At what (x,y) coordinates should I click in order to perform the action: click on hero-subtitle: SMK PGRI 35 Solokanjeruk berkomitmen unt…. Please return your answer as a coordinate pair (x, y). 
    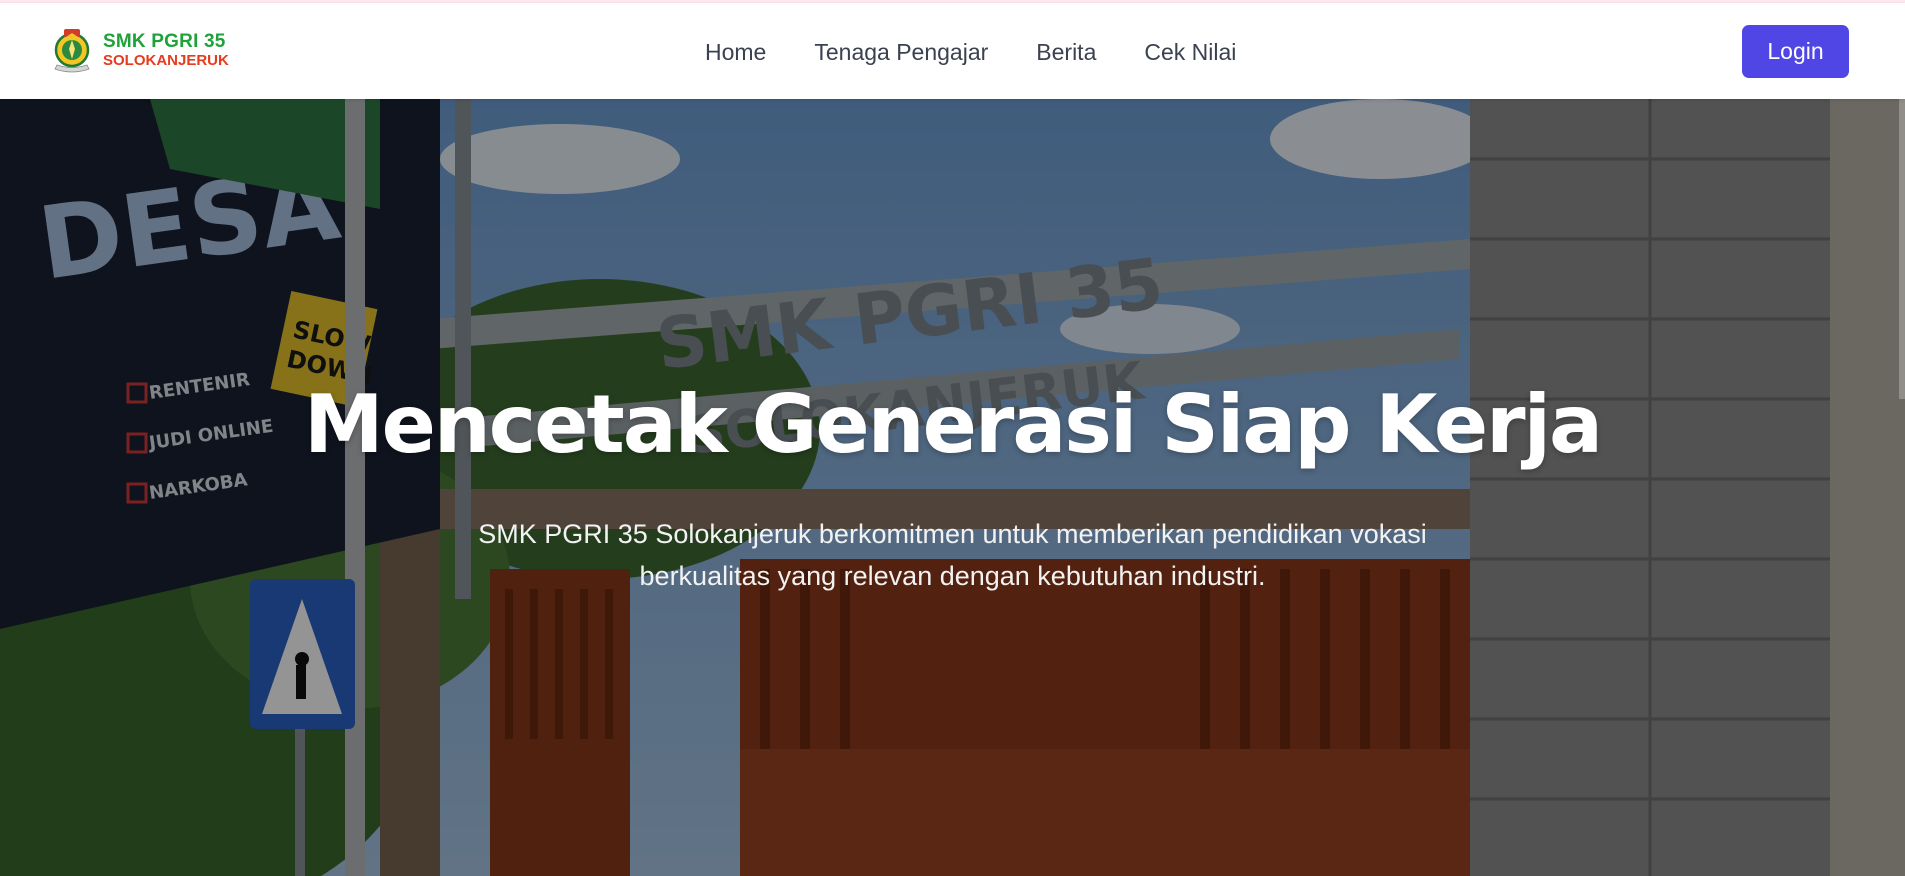
    Looking at the image, I should click on (952, 555).